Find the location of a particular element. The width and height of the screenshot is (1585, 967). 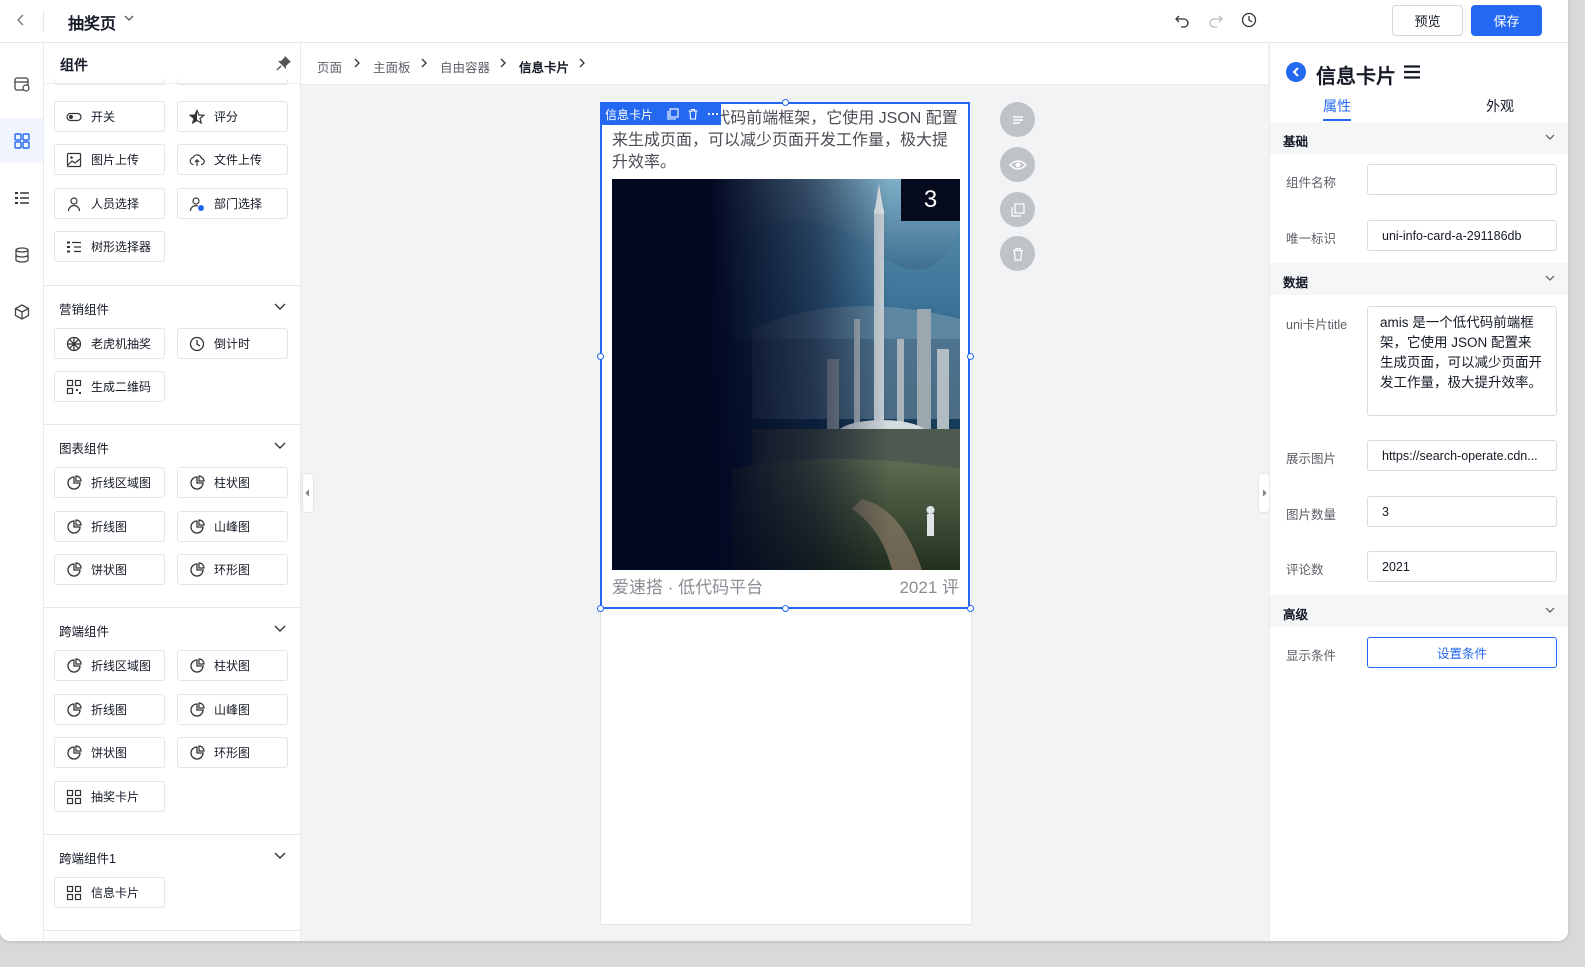

info-card-image: 3 is located at coordinates (786, 374).